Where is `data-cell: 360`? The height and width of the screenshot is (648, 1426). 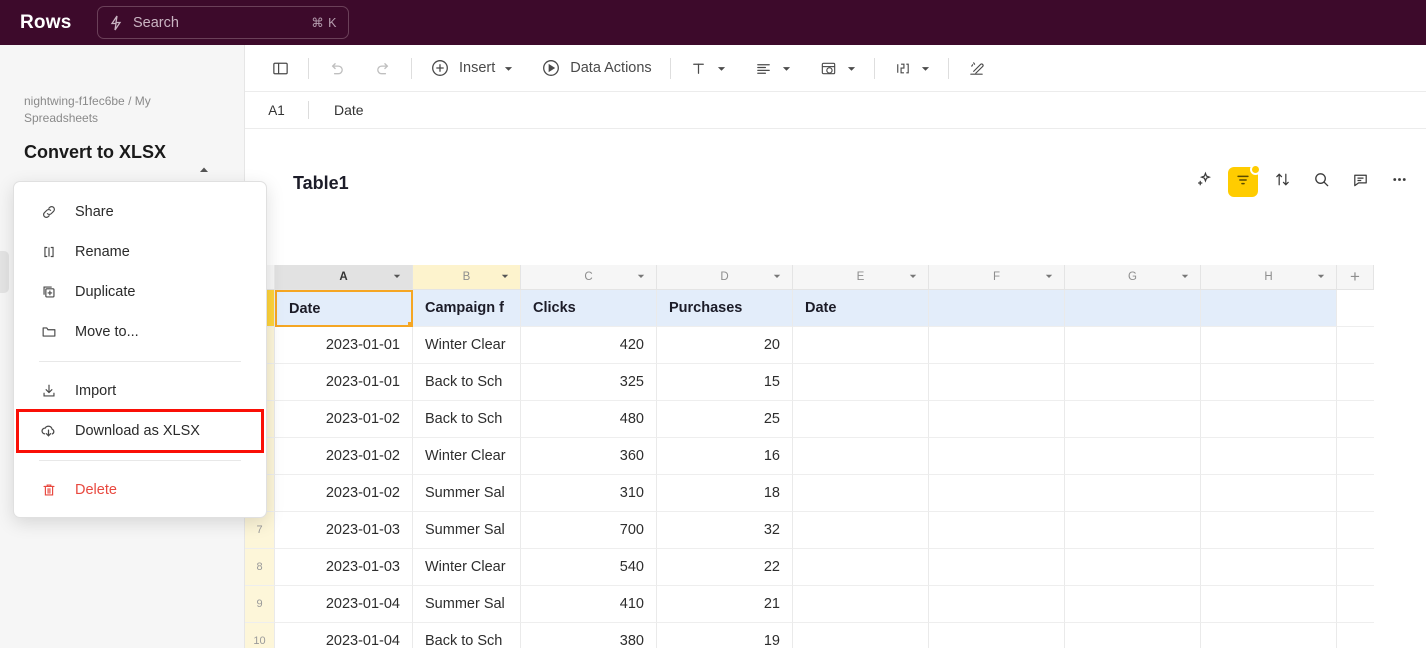
data-cell: 360 is located at coordinates (589, 456).